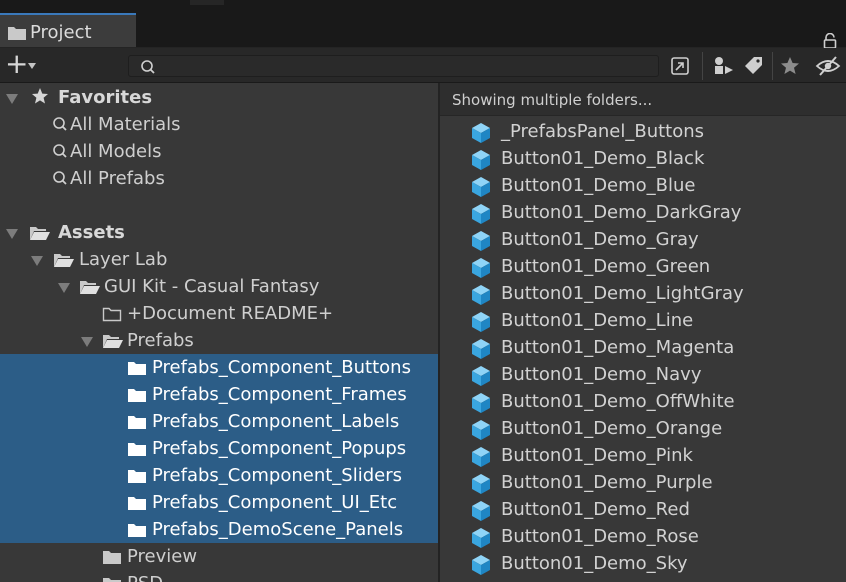 The width and height of the screenshot is (846, 582). Describe the element at coordinates (32, 66) in the screenshot. I see `add-dropdown-arrow-icon` at that location.